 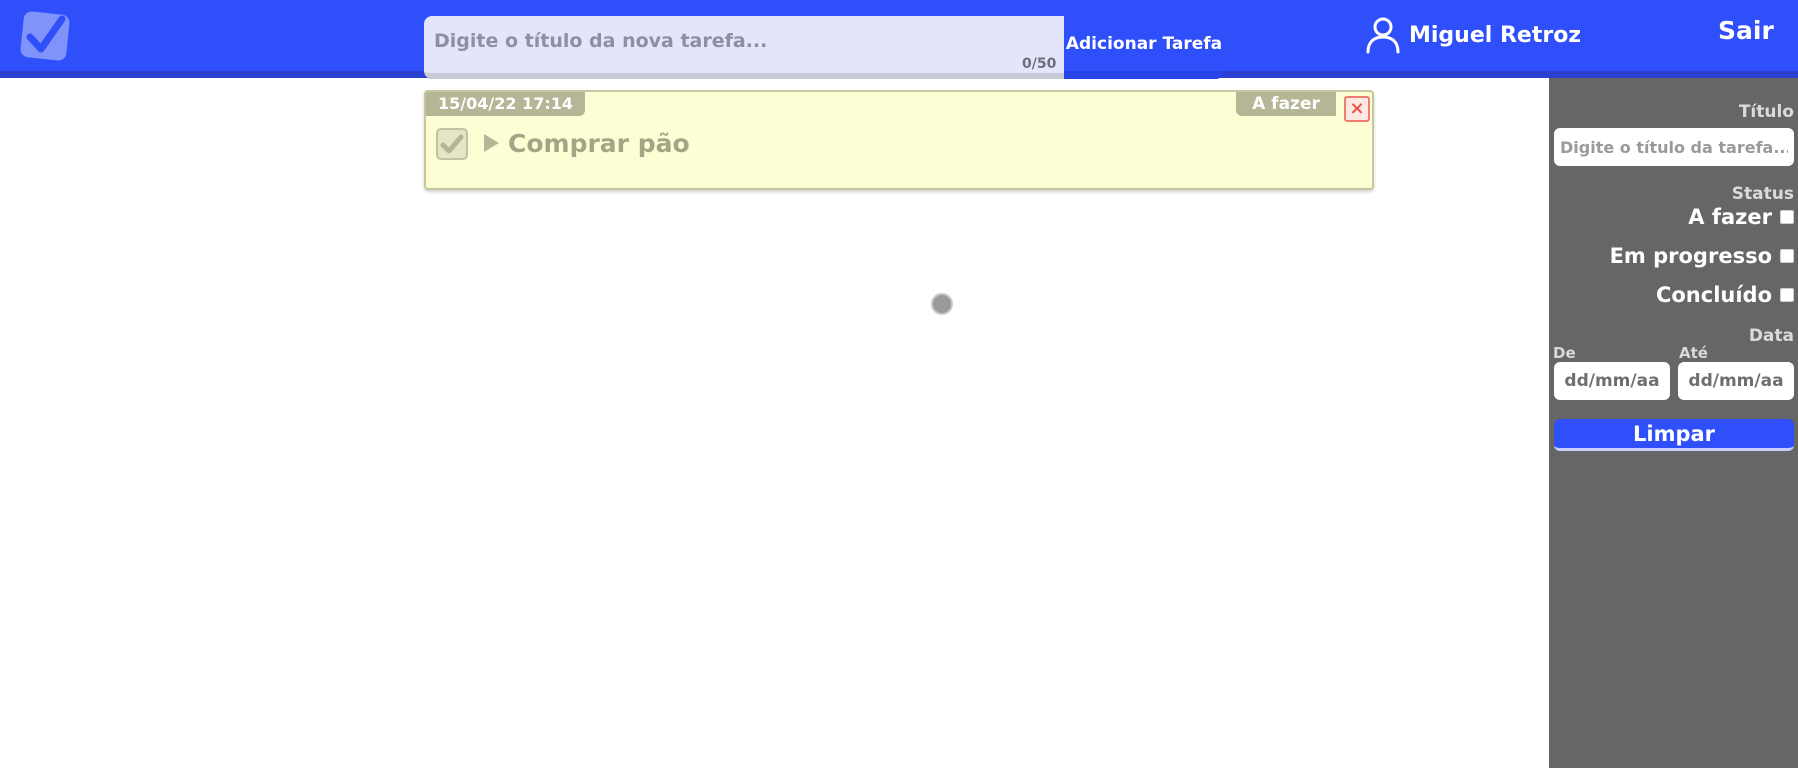 I want to click on add-task-button: Adicionar Tarefa, so click(x=1144, y=43).